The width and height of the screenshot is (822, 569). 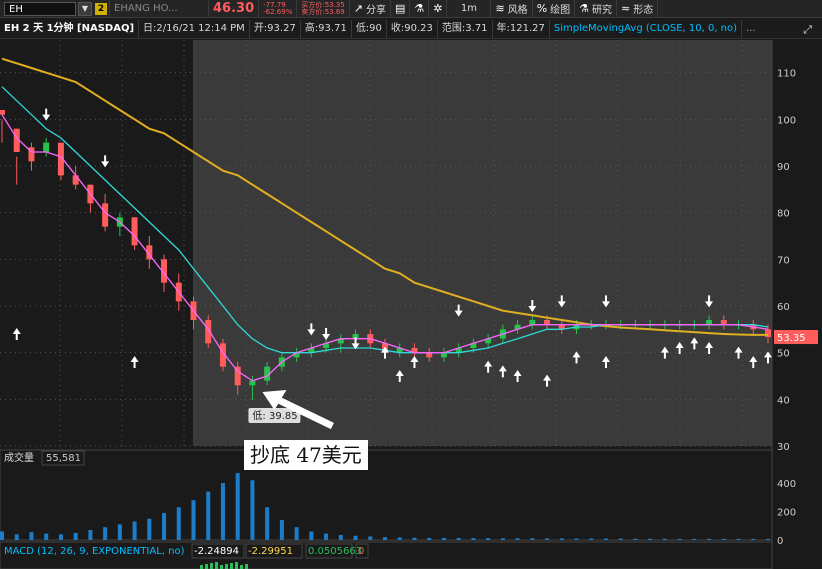 I want to click on change-cell: -77.79 -62.69%, so click(x=278, y=9).